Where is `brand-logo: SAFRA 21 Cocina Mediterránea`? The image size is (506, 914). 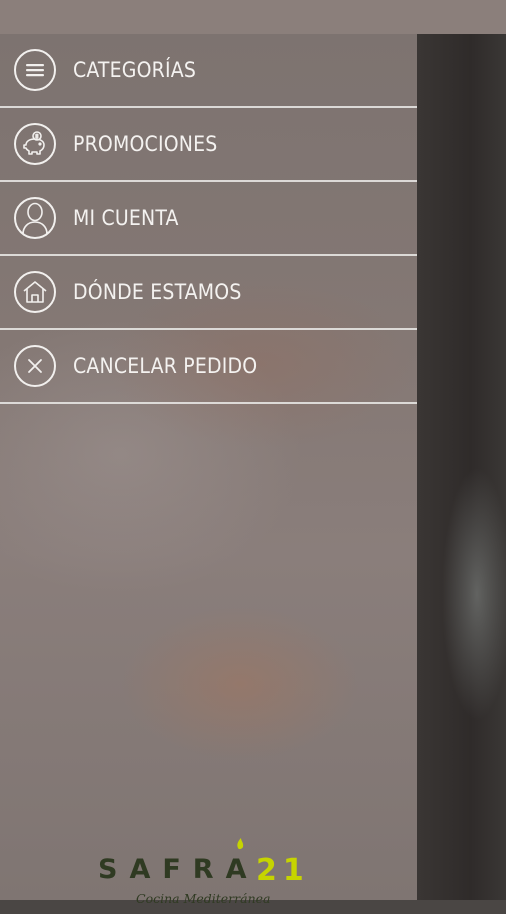 brand-logo: SAFRA 21 Cocina Mediterránea is located at coordinates (211, 874).